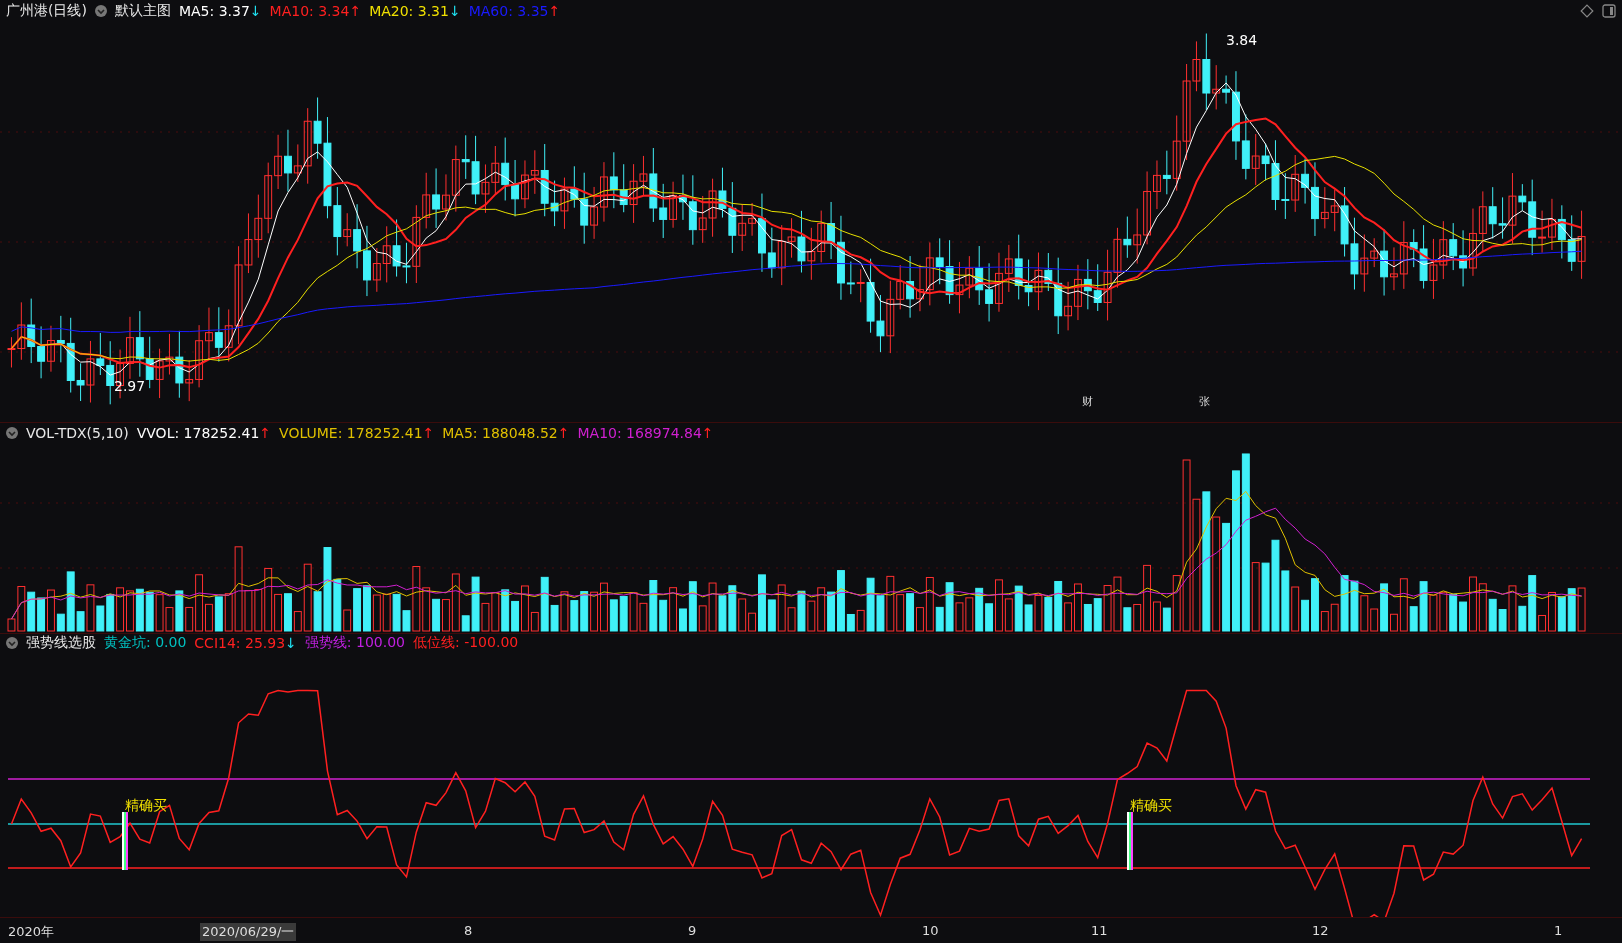 The width and height of the screenshot is (1622, 943). What do you see at coordinates (204, 433) in the screenshot?
I see `indicator-value: VVOL: 178252.41↑` at bounding box center [204, 433].